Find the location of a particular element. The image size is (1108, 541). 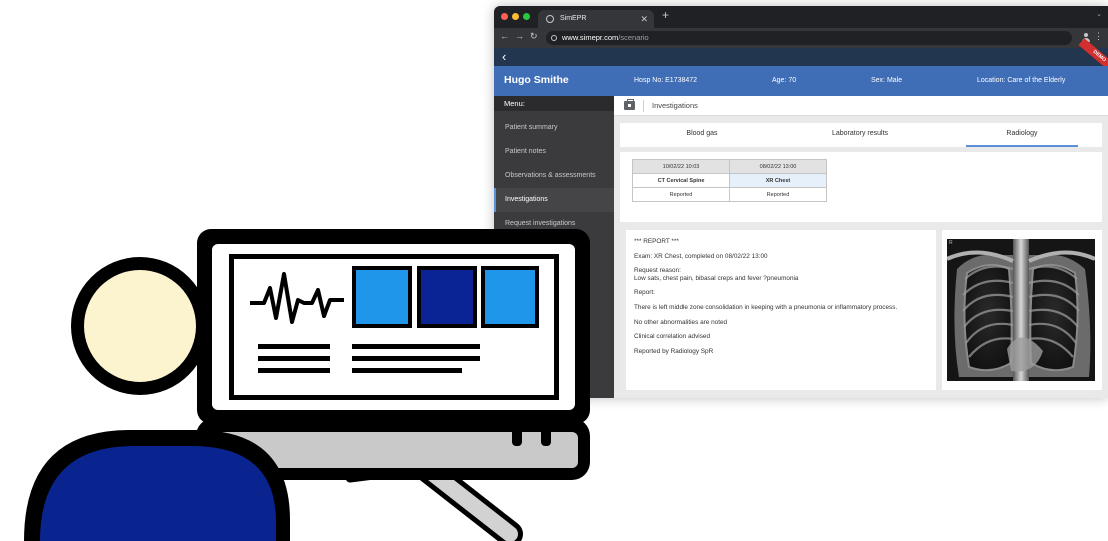

chevron-down-icon: ⌄ is located at coordinates (1099, 14).